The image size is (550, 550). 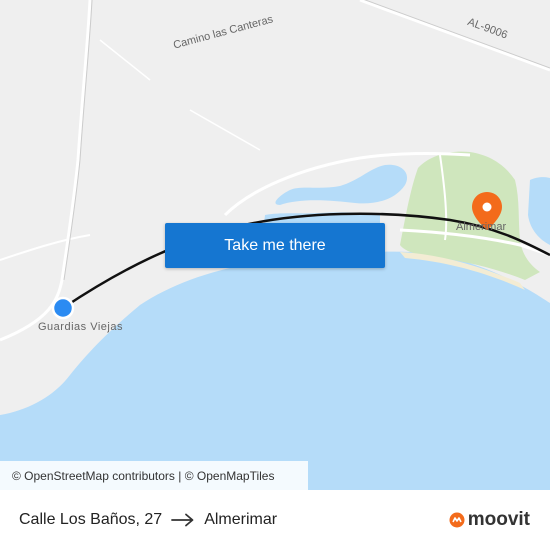 I want to click on destination-label: Almerimar, so click(x=241, y=519).